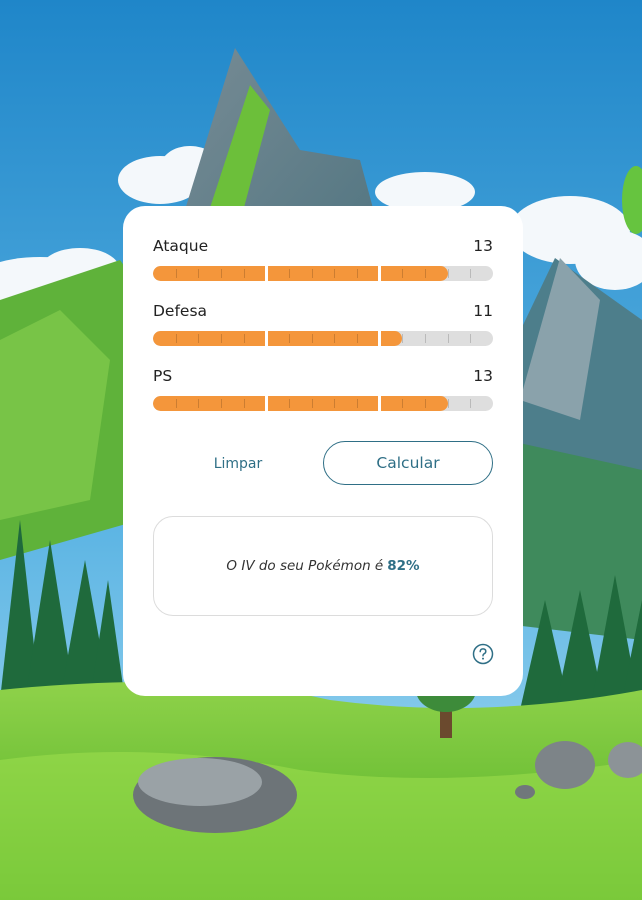  What do you see at coordinates (163, 376) in the screenshot?
I see `stat-label: PS` at bounding box center [163, 376].